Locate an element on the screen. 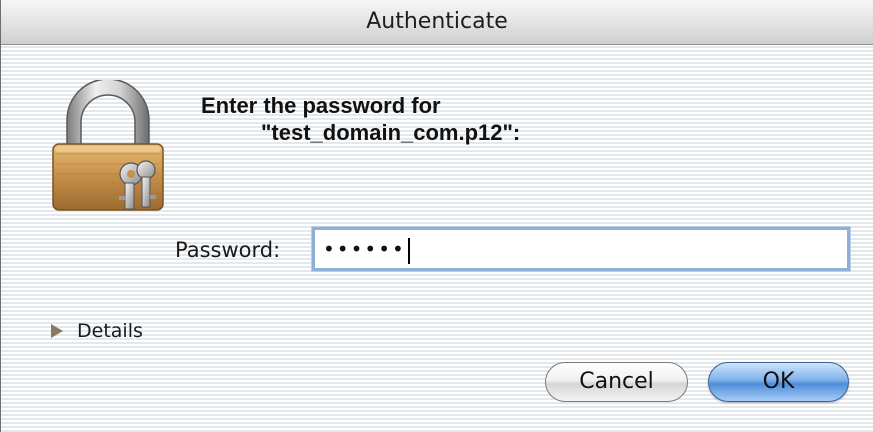  window-title: Authenticate is located at coordinates (437, 22).